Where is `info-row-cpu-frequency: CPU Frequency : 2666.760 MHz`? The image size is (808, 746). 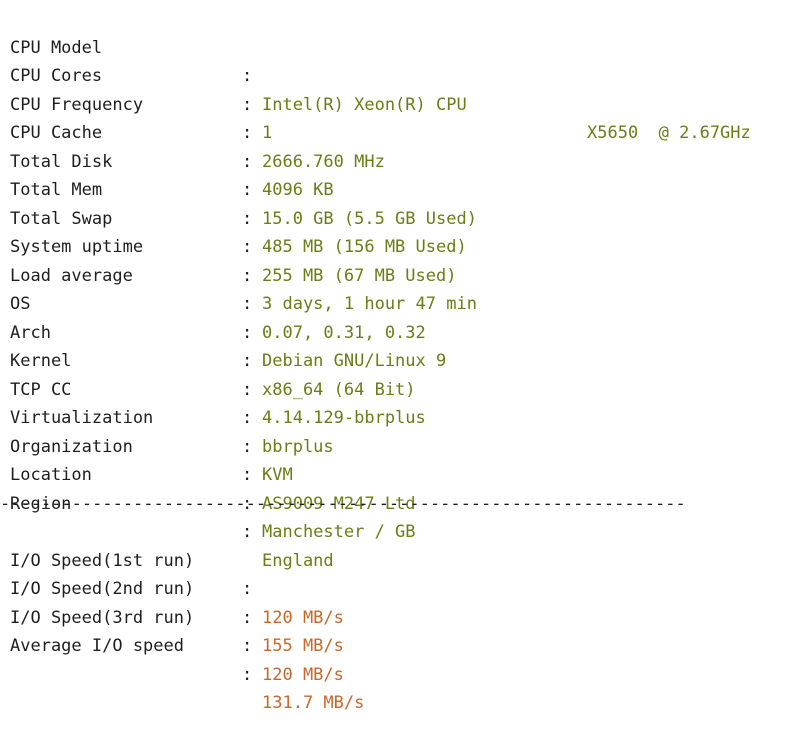
info-row-cpu-frequency: CPU Frequency : 2666.760 MHz is located at coordinates (405, 117).